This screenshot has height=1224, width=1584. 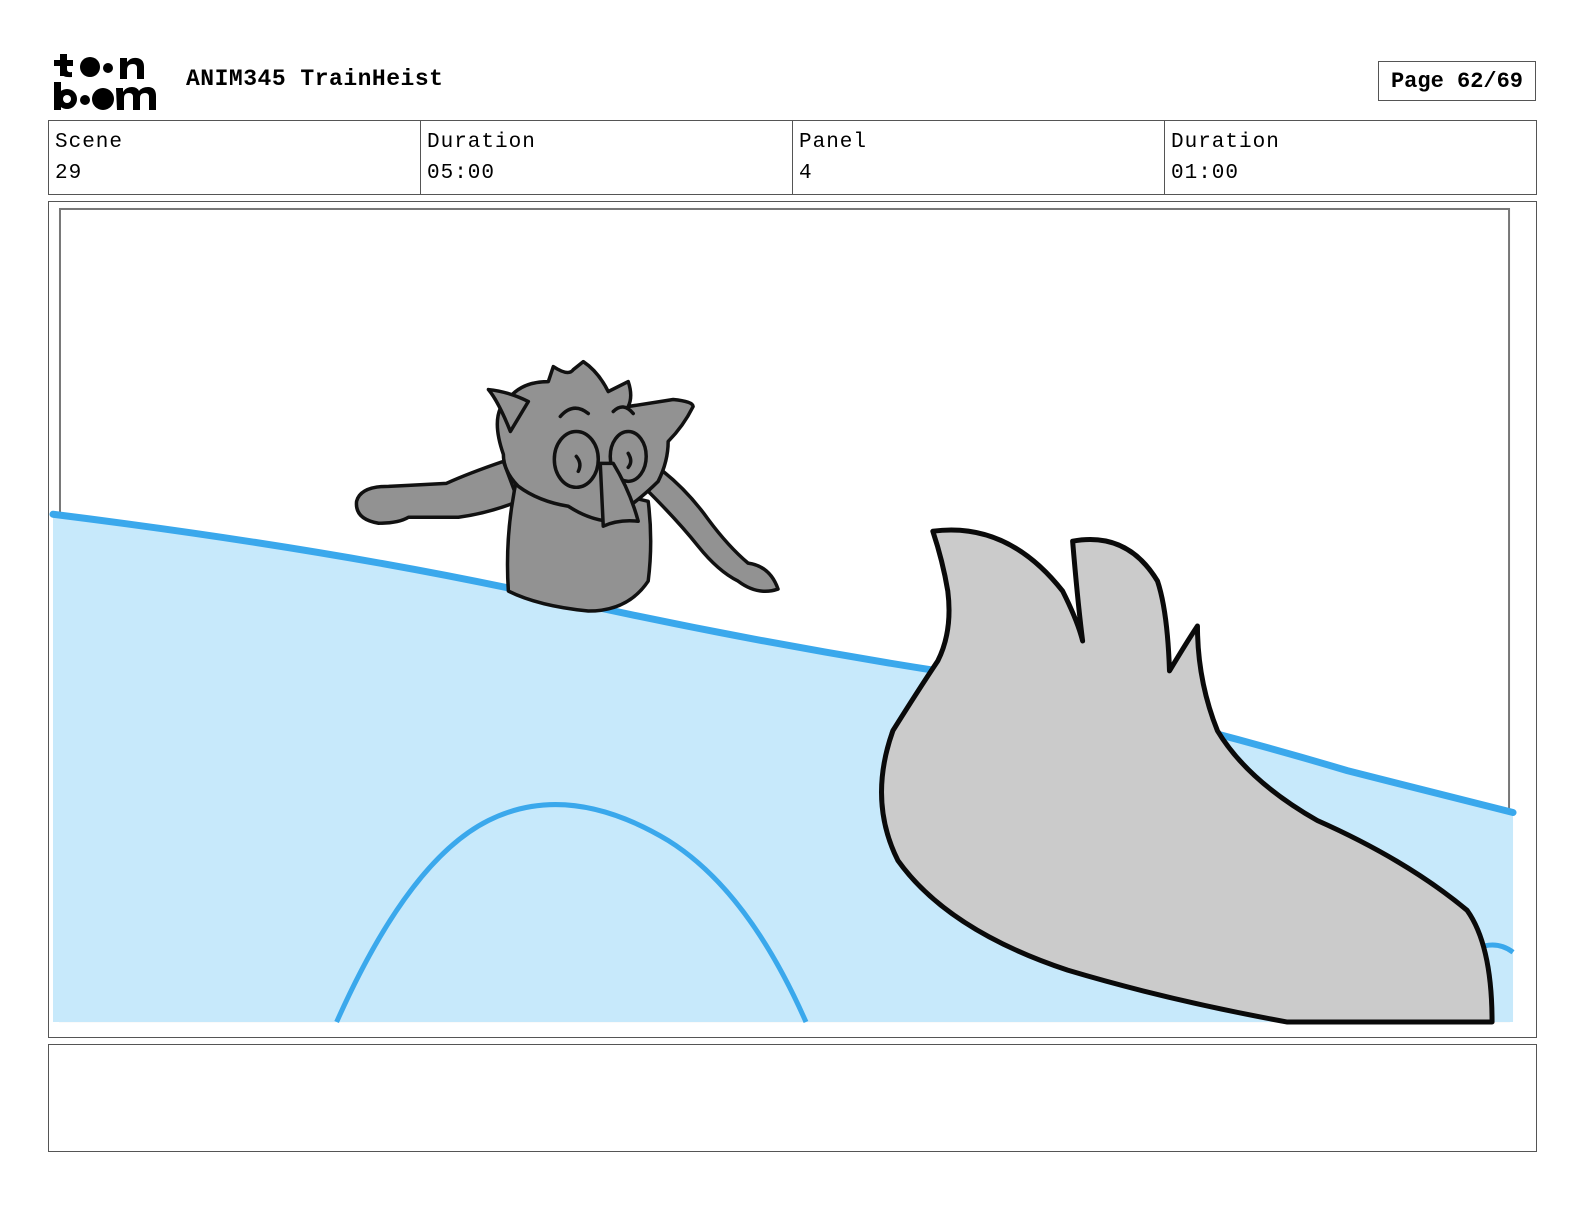 What do you see at coordinates (69, 173) in the screenshot?
I see `scene-value: 29` at bounding box center [69, 173].